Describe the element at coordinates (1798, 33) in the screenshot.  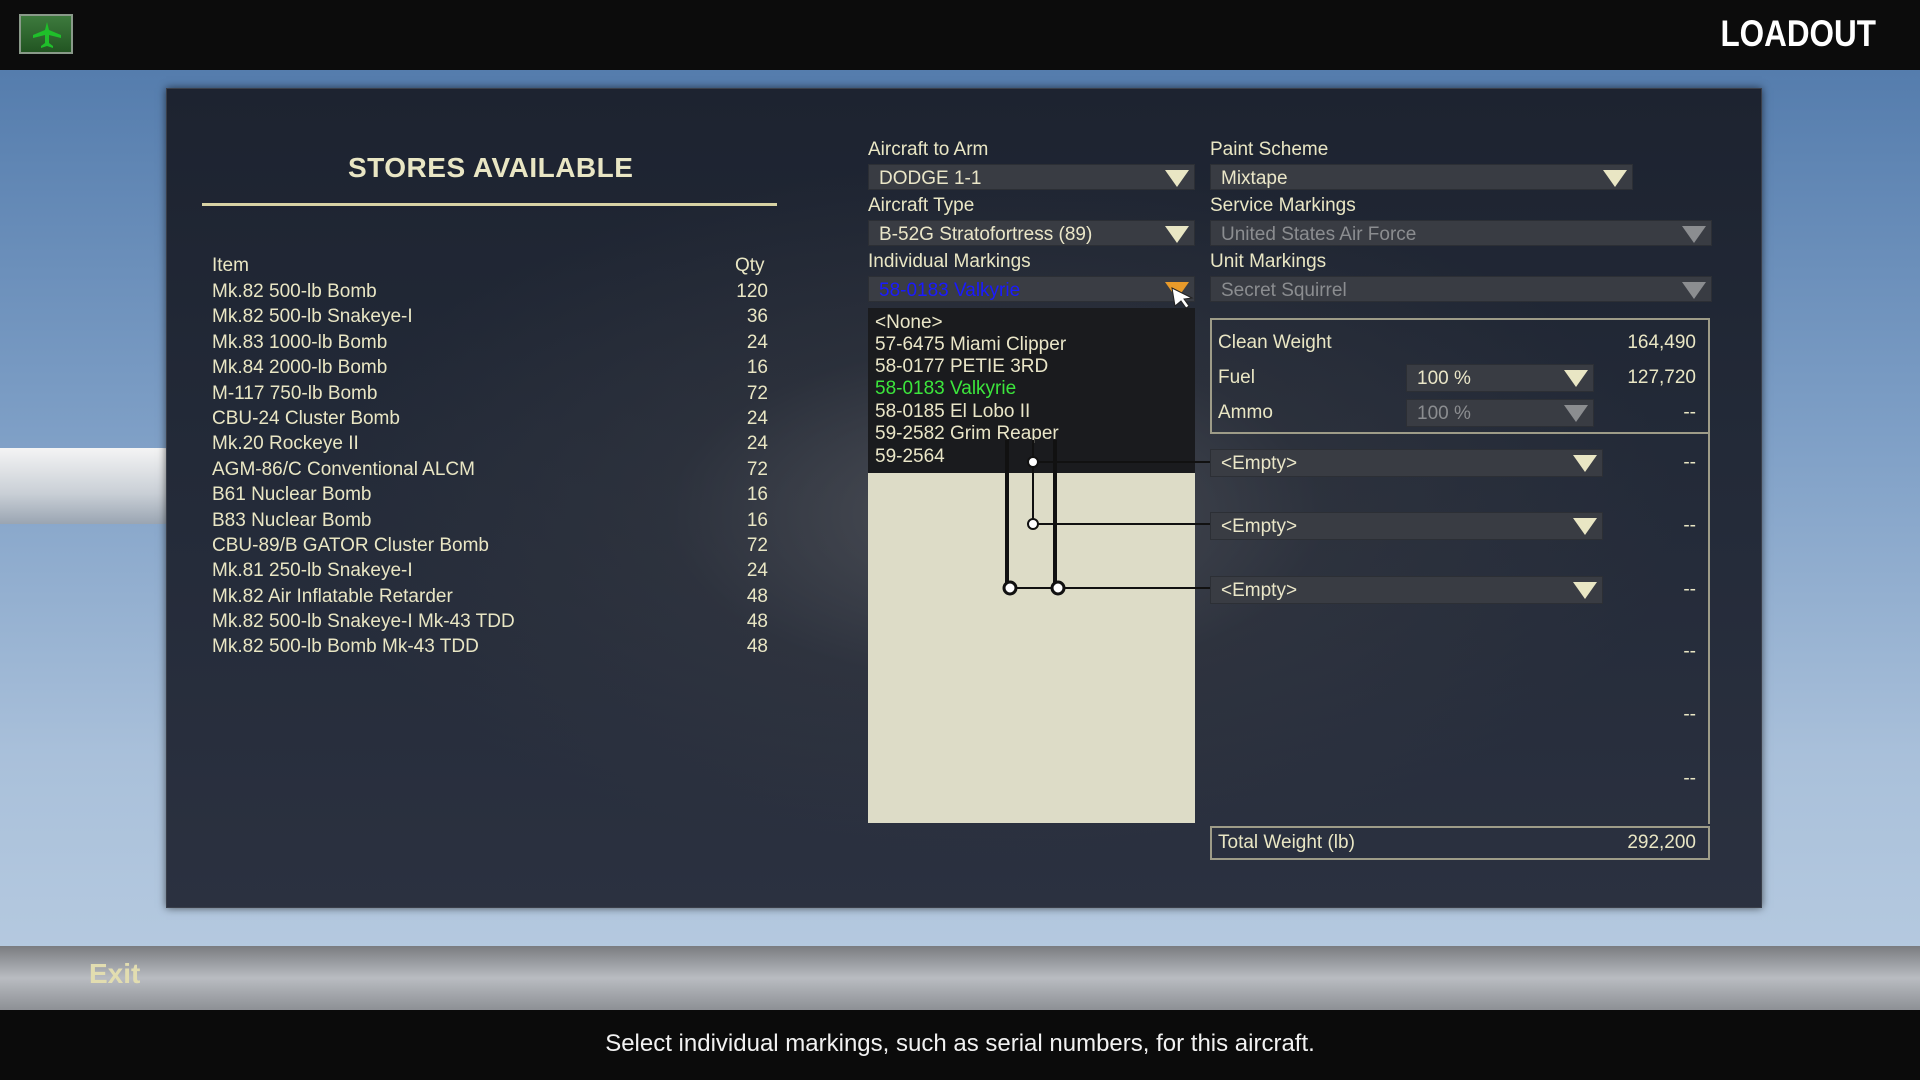
I see `screen-title: LOADOUT` at that location.